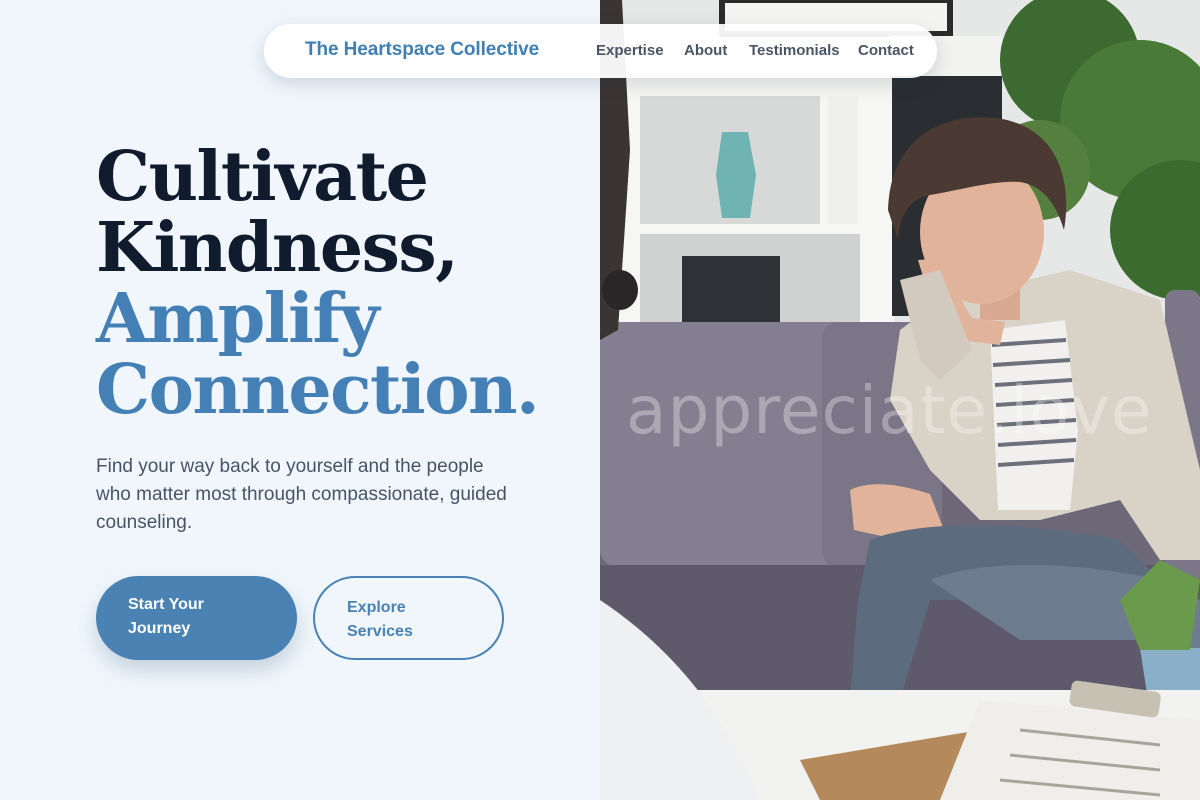 This screenshot has width=1200, height=800. Describe the element at coordinates (166, 616) in the screenshot. I see `start-your-journey-label: Start Your Journey` at that location.